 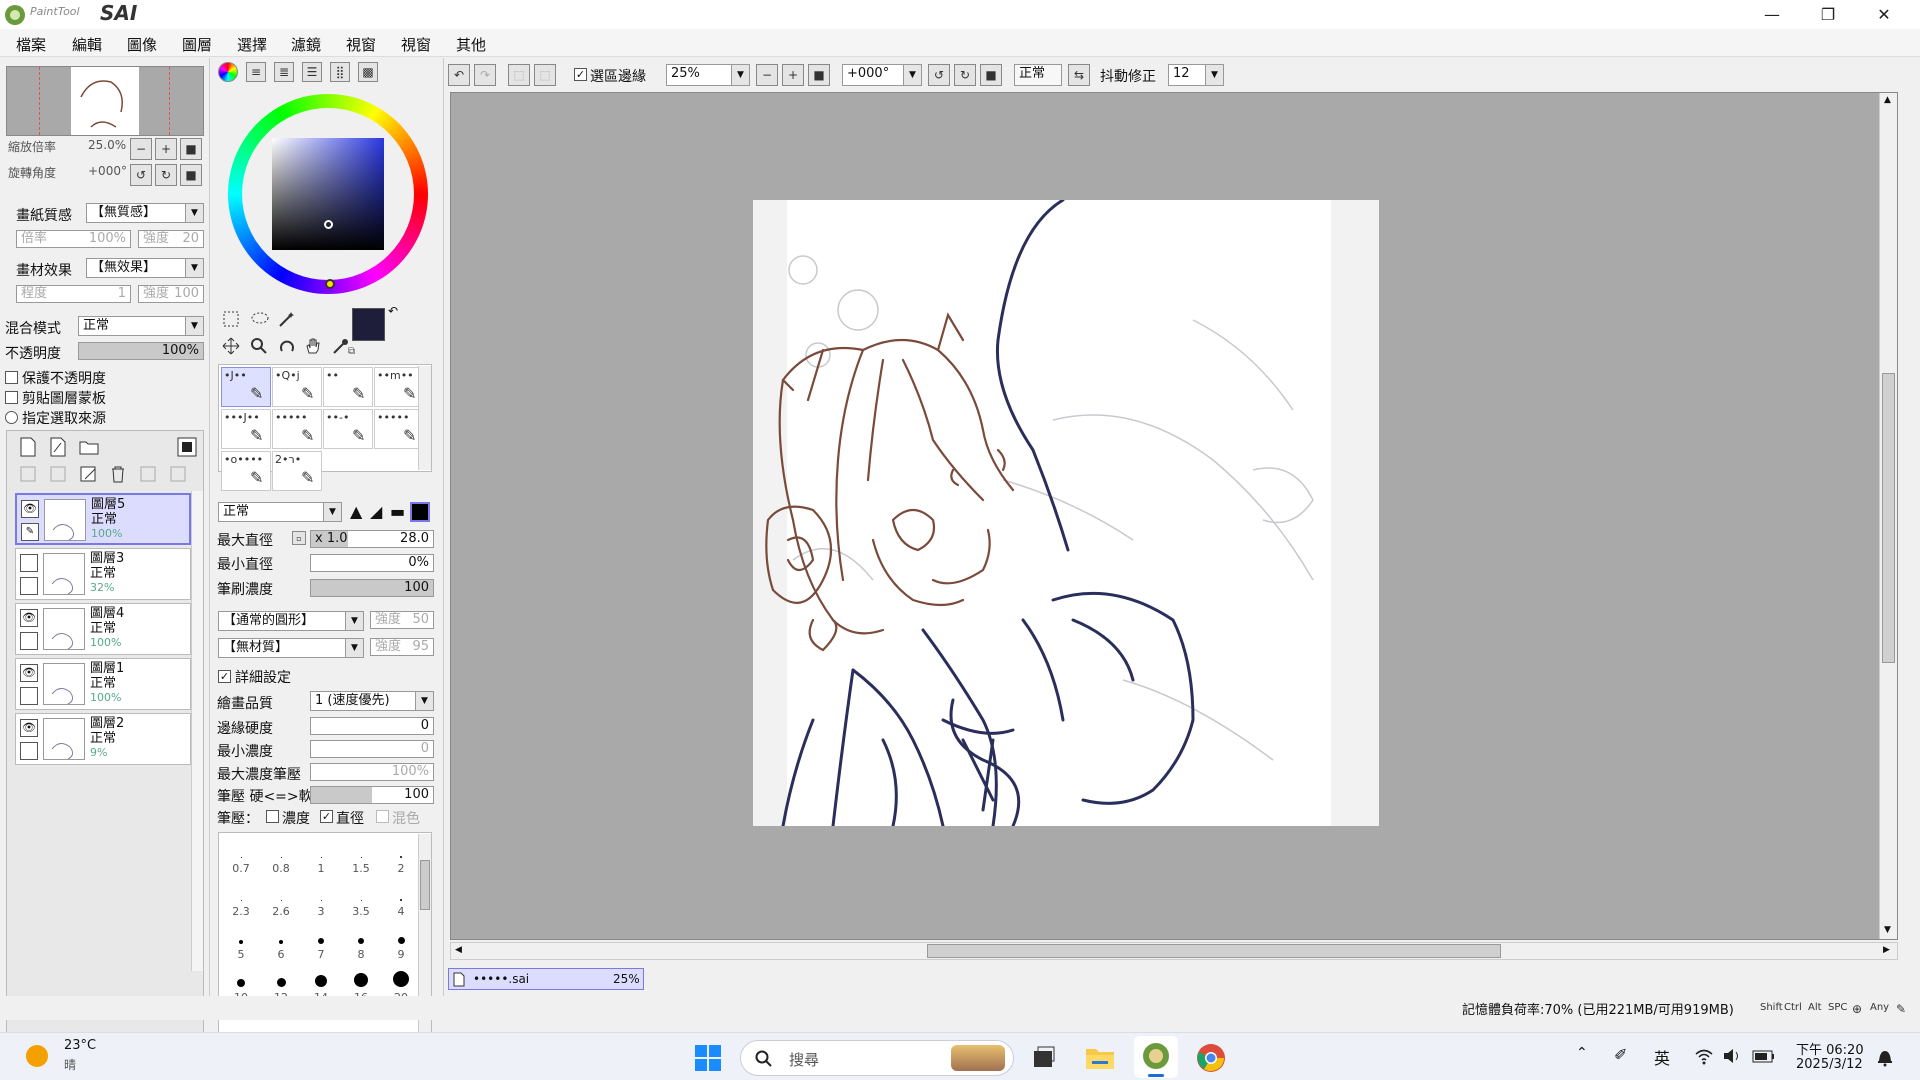 I want to click on hand-icon, so click(x=313, y=346).